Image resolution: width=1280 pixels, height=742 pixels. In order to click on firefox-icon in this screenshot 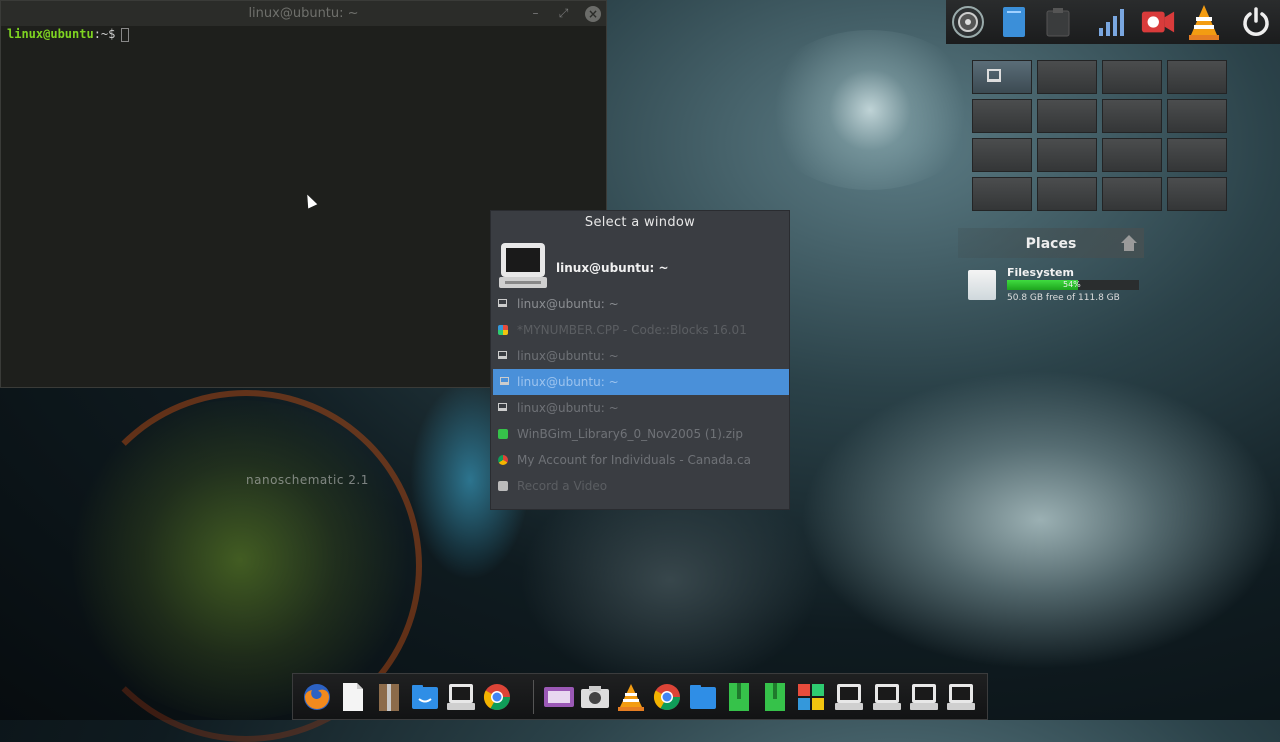, I will do `click(317, 697)`.